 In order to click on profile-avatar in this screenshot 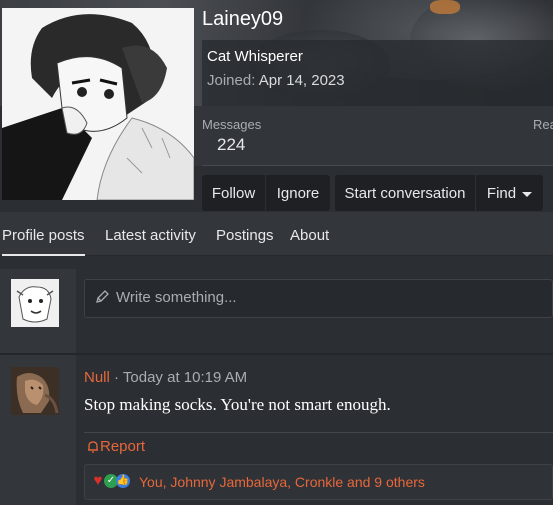, I will do `click(98, 104)`.